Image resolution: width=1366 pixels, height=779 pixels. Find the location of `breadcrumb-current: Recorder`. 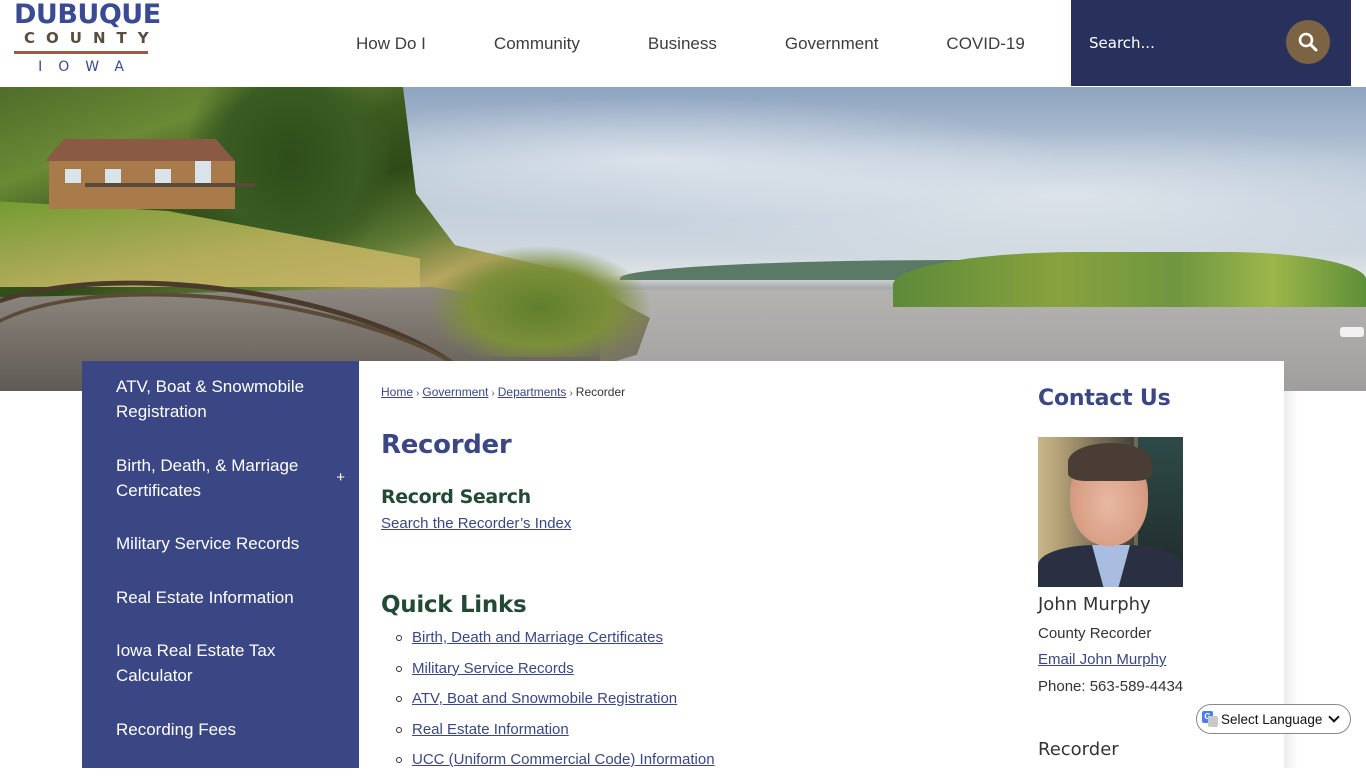

breadcrumb-current: Recorder is located at coordinates (600, 392).